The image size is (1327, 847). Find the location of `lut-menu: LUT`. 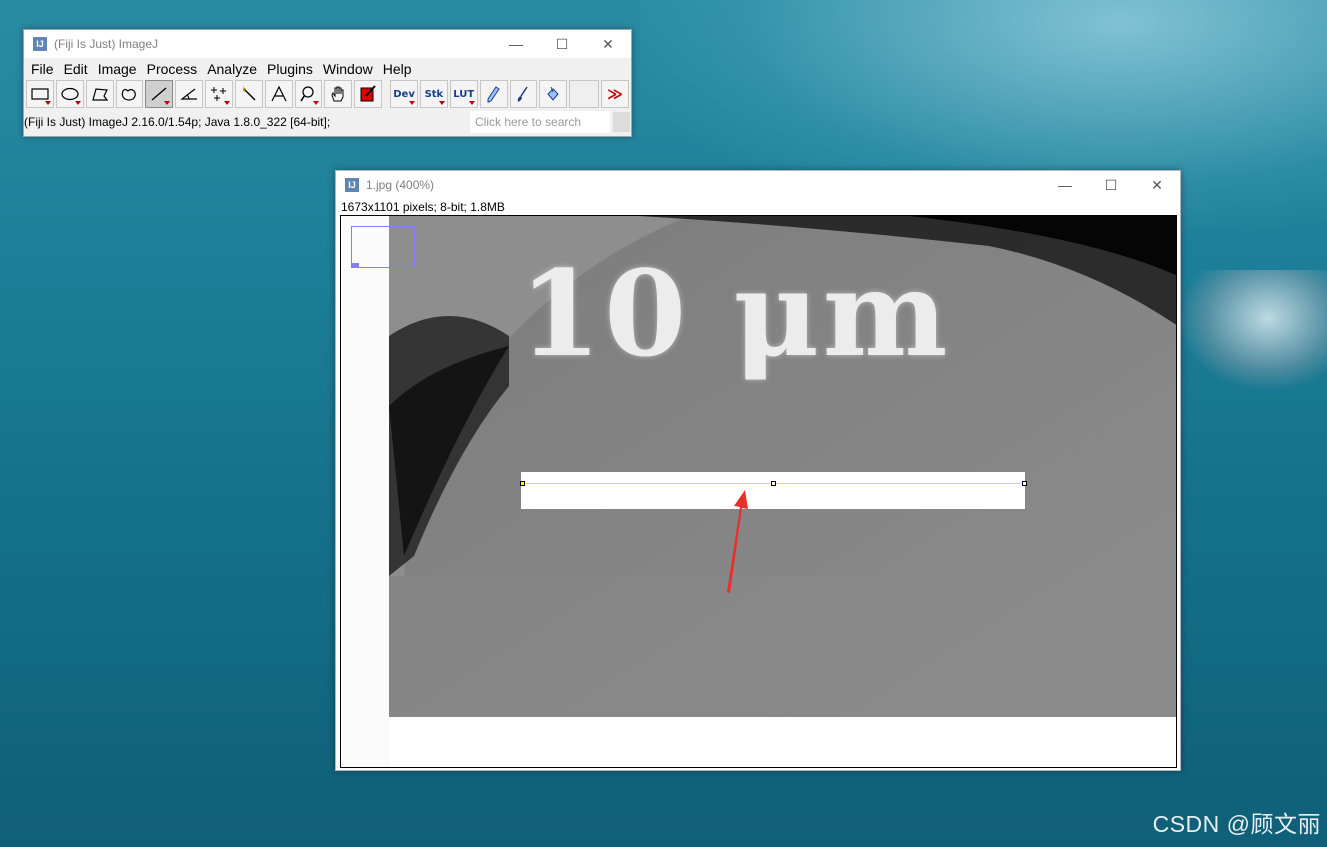

lut-menu: LUT is located at coordinates (463, 94).